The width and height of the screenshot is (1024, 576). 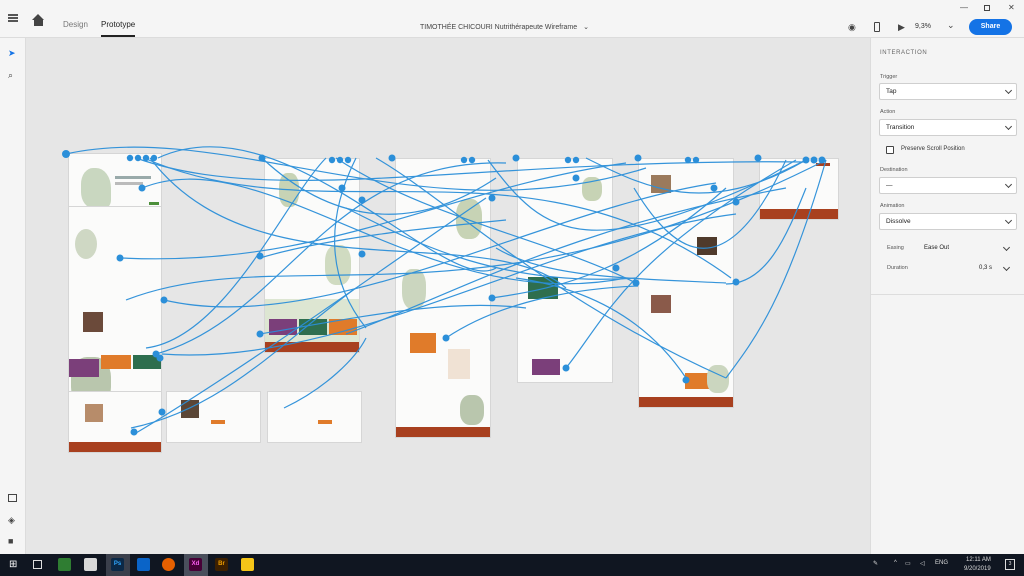 What do you see at coordinates (895, 563) in the screenshot?
I see `tray-up-icon: ^` at bounding box center [895, 563].